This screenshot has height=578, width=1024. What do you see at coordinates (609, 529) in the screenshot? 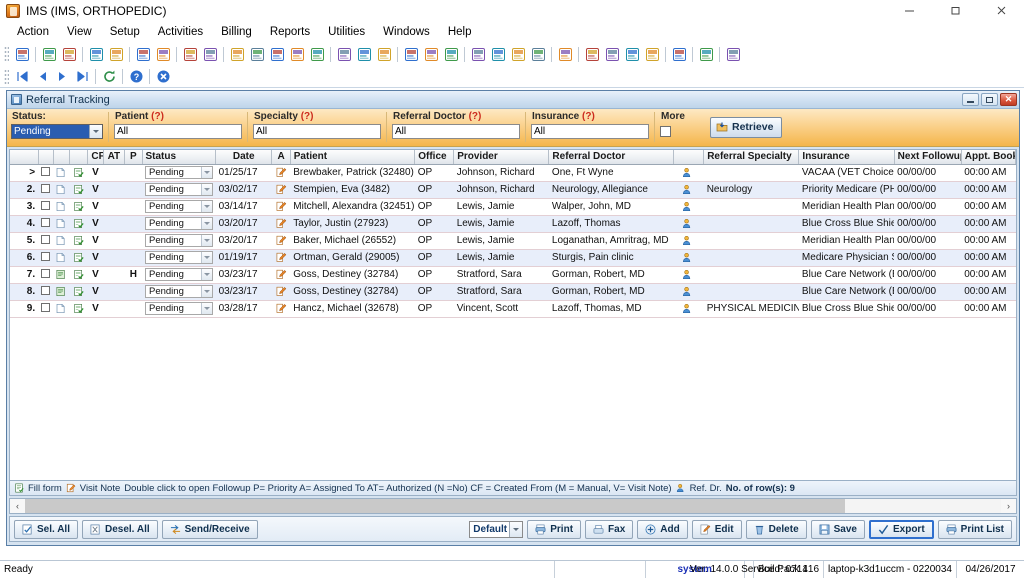
I see `fax-button: Fax` at bounding box center [609, 529].